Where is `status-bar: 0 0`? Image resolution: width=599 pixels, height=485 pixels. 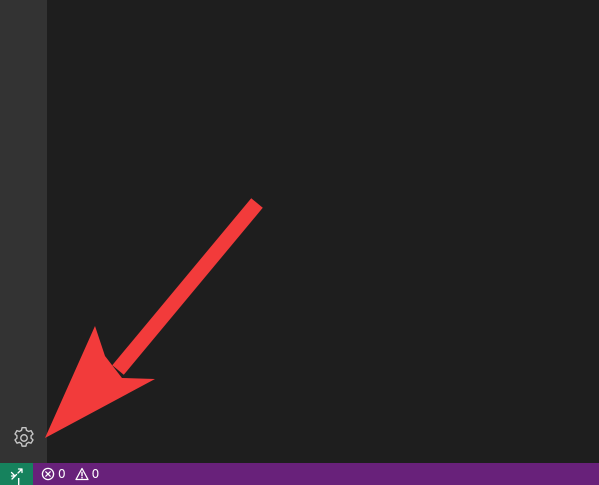
status-bar: 0 0 is located at coordinates (299, 474).